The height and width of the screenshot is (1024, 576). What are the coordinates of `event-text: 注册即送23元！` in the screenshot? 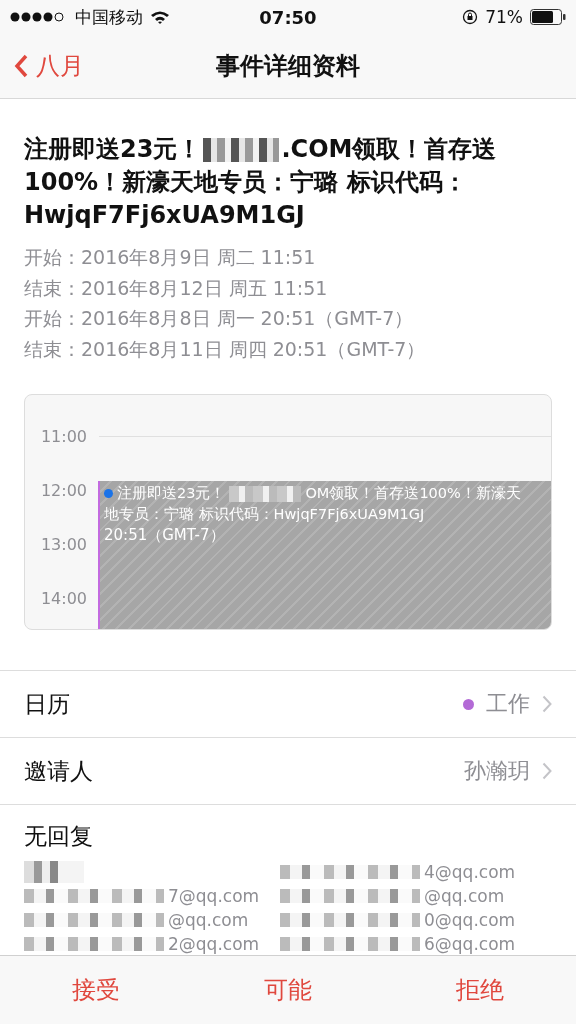 It's located at (171, 493).